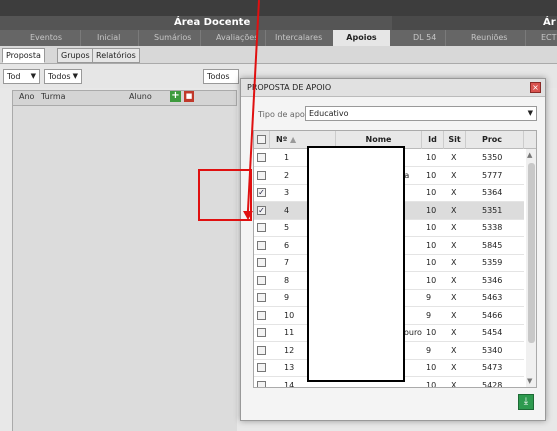 The height and width of the screenshot is (431, 557). I want to click on cell-proc: 5340, so click(492, 350).